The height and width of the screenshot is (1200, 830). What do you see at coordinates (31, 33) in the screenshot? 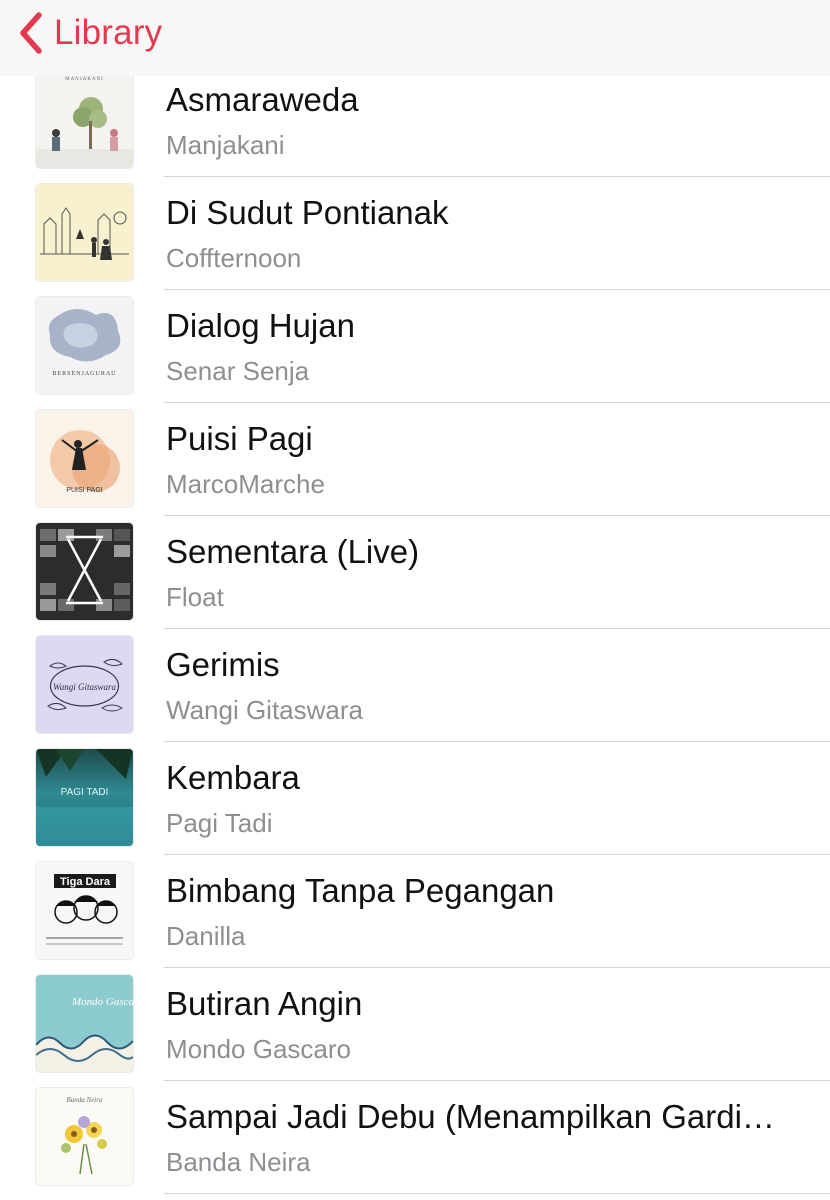
I see `chevron-left-icon` at bounding box center [31, 33].